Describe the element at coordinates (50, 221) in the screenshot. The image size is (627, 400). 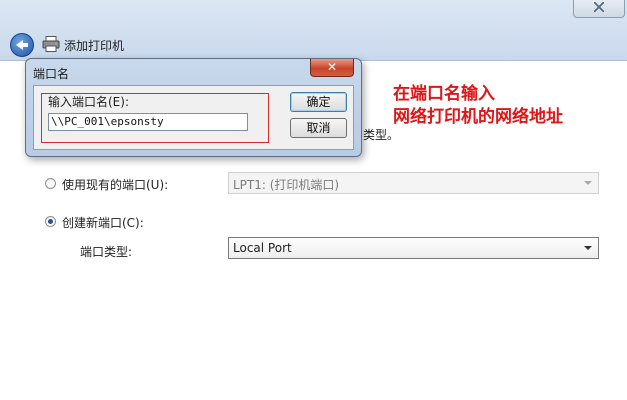
I see `create-new-port-radio` at that location.